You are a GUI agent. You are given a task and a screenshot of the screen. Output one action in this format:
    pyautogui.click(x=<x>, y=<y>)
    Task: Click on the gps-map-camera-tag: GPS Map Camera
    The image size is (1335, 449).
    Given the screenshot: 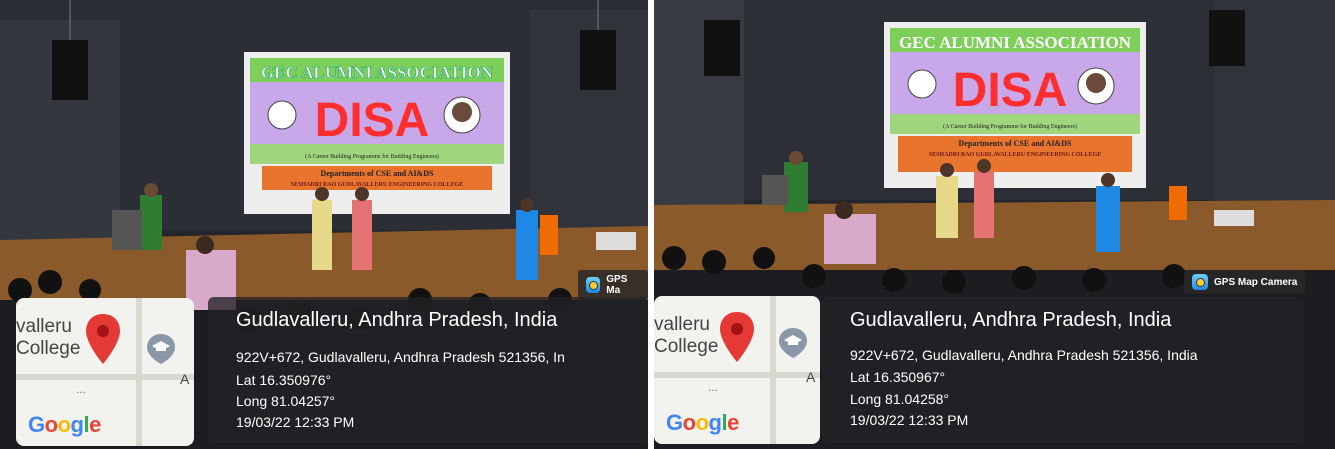 What is the action you would take?
    pyautogui.click(x=1245, y=282)
    